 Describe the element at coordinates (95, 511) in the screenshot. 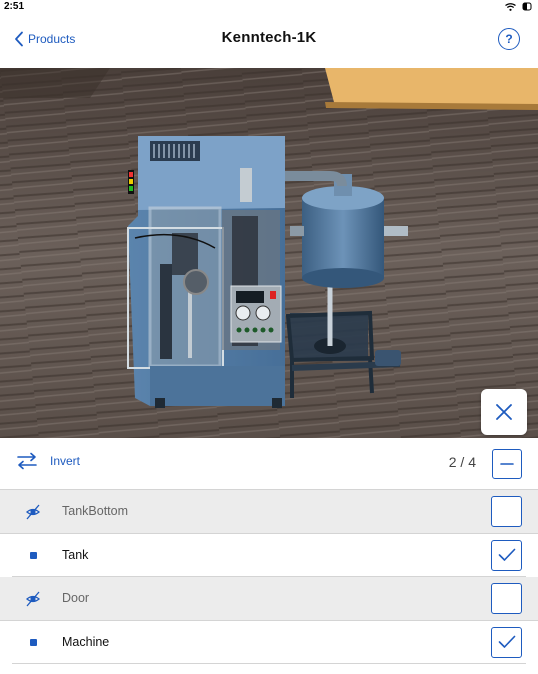

I see `part-label: TankBottom` at that location.